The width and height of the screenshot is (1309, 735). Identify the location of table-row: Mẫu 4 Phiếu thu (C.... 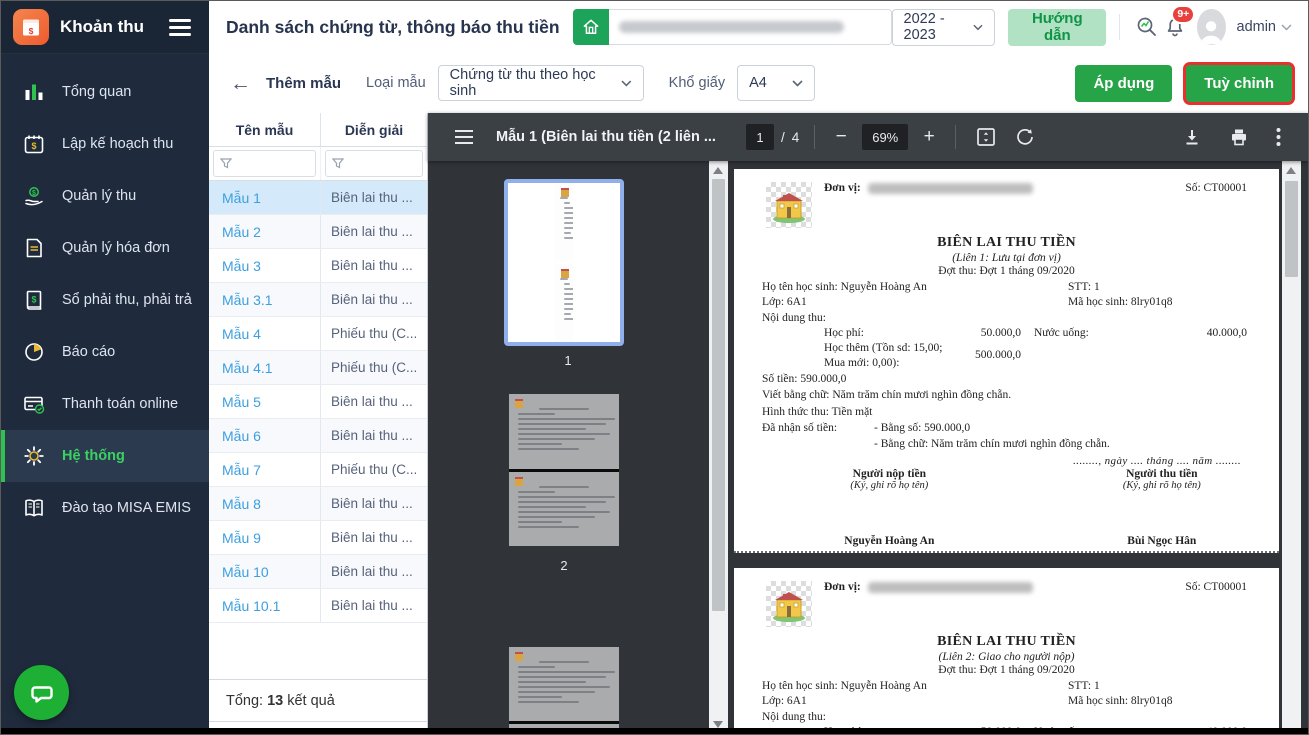
(318, 334).